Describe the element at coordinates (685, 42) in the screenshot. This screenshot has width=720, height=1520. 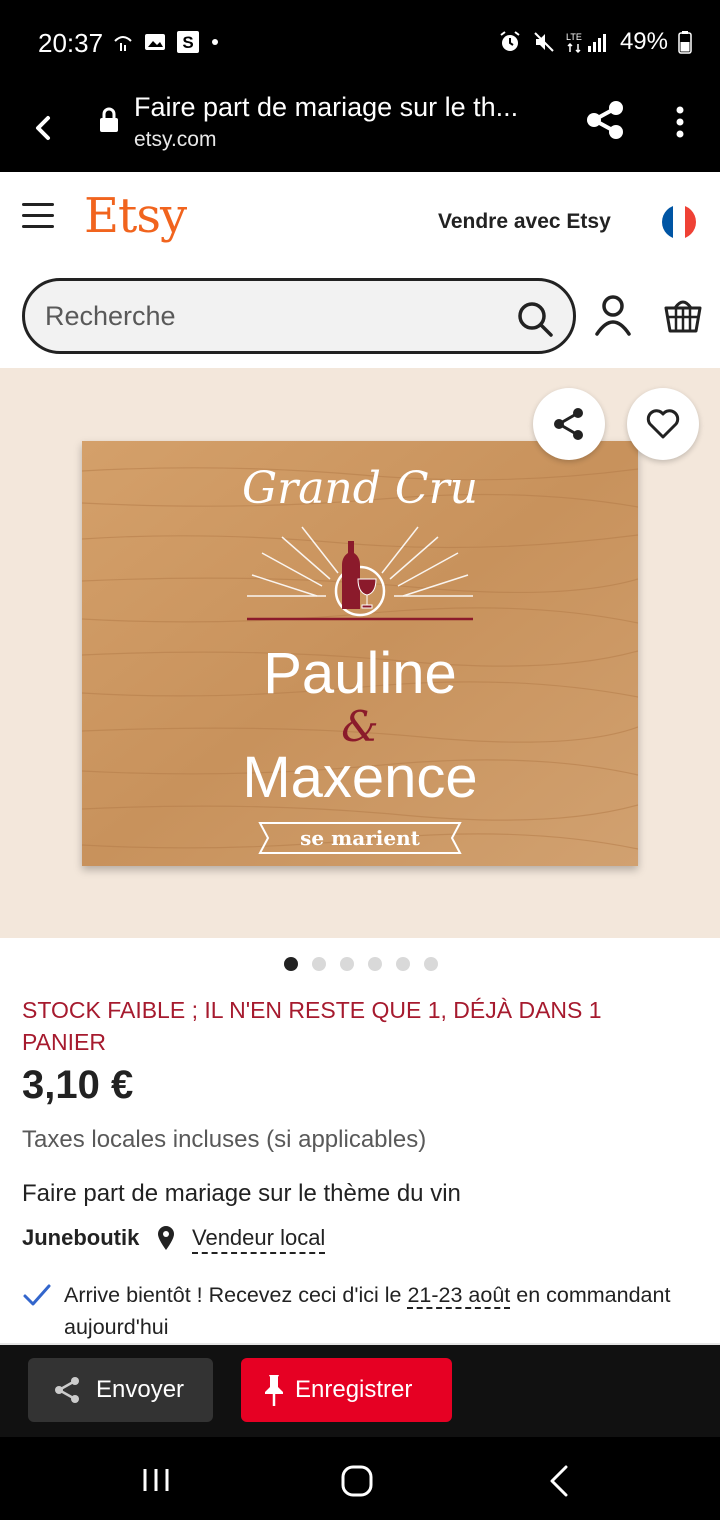
I see `battery-icon` at that location.